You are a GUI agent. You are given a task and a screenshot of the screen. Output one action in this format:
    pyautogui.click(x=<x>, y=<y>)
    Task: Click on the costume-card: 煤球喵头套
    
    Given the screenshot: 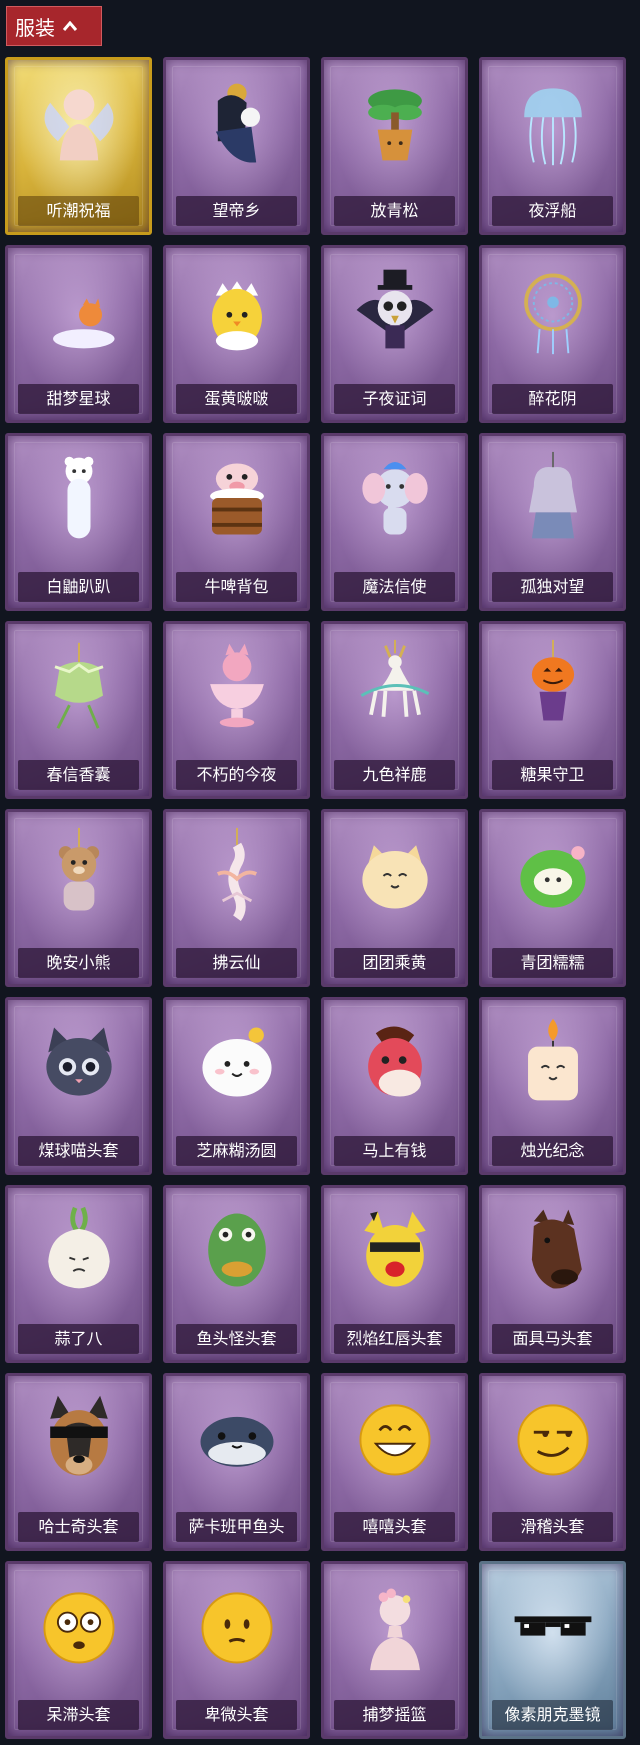 What is the action you would take?
    pyautogui.click(x=78, y=1086)
    